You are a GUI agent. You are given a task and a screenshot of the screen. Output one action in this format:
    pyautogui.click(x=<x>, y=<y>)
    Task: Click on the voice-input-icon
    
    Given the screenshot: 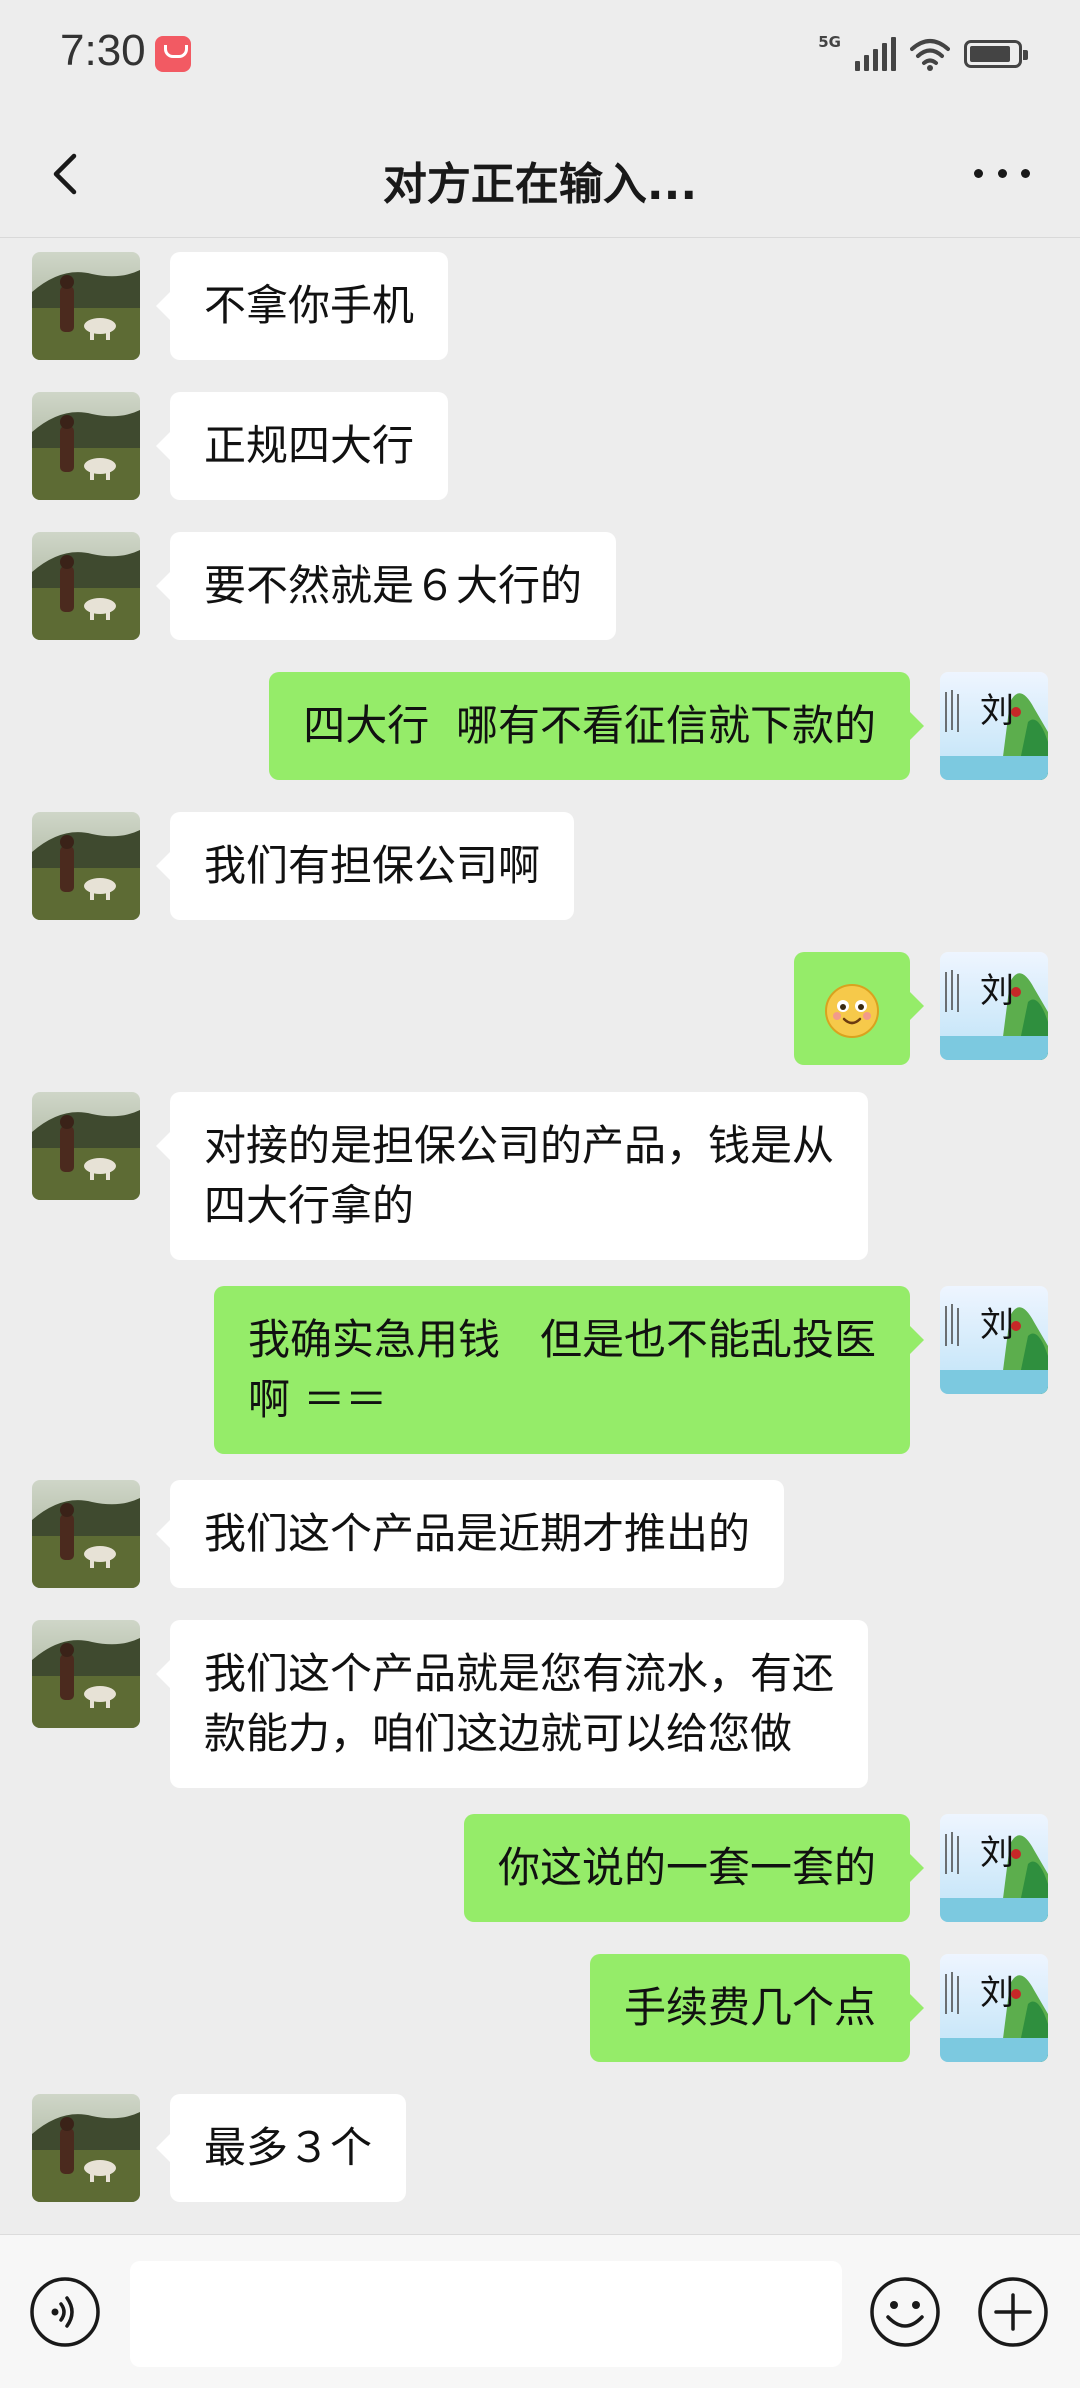 What is the action you would take?
    pyautogui.click(x=65, y=2312)
    